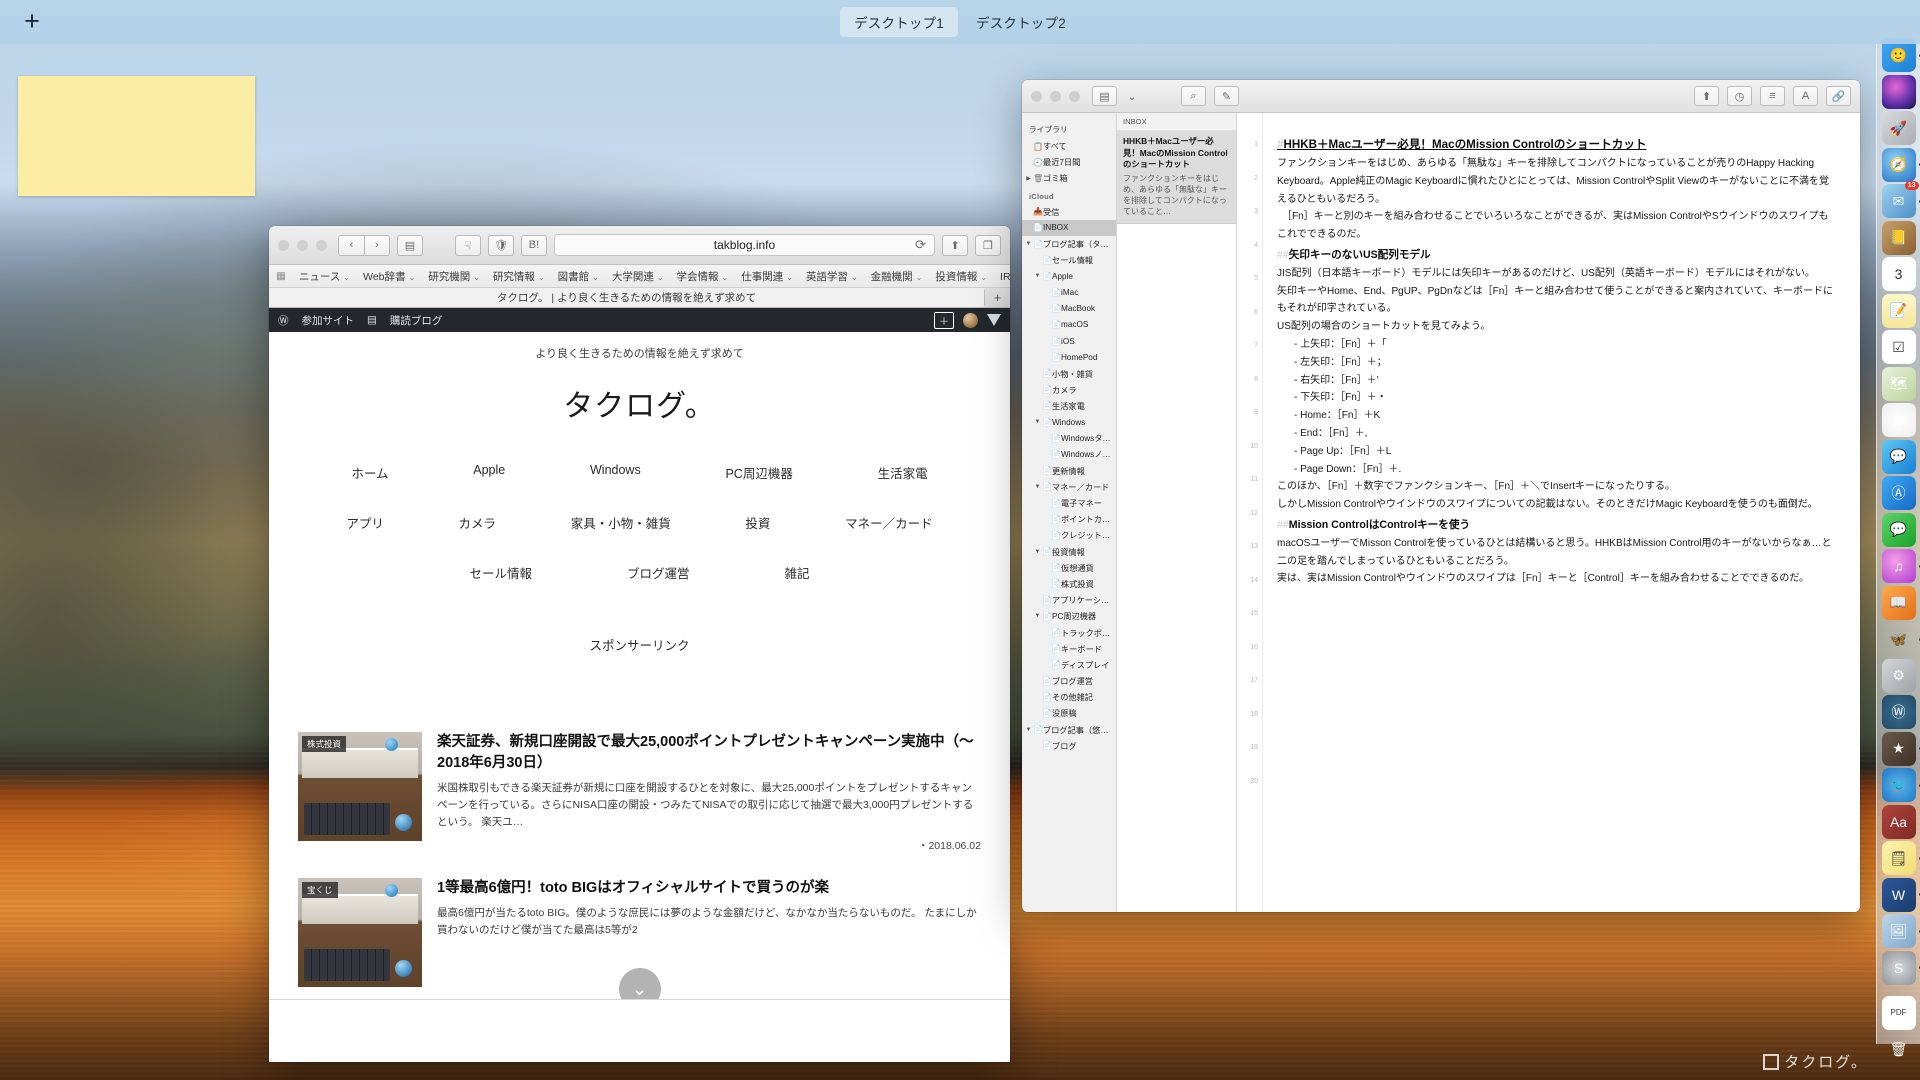  I want to click on sidebar-item-仮想通貨: 📄 仮想通貨, so click(1069, 568).